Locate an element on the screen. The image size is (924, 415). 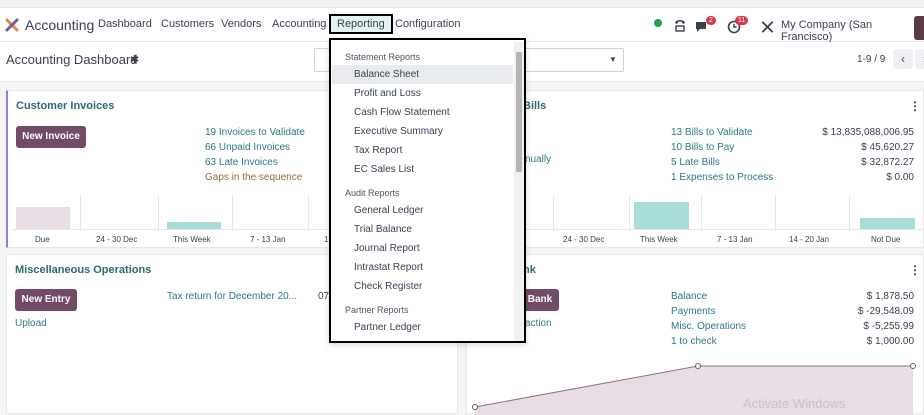
to-check-link: 1 to check is located at coordinates (694, 341).